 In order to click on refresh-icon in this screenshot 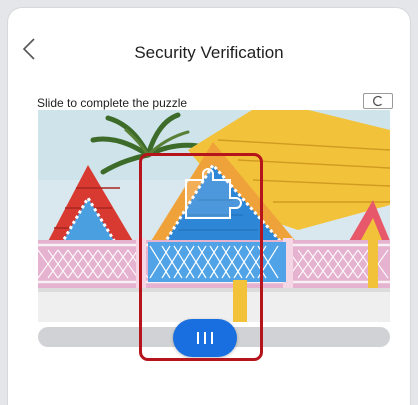, I will do `click(377, 101)`.